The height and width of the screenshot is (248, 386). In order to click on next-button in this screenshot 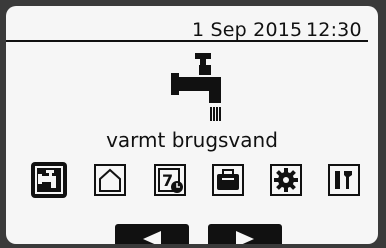, I will do `click(245, 234)`.